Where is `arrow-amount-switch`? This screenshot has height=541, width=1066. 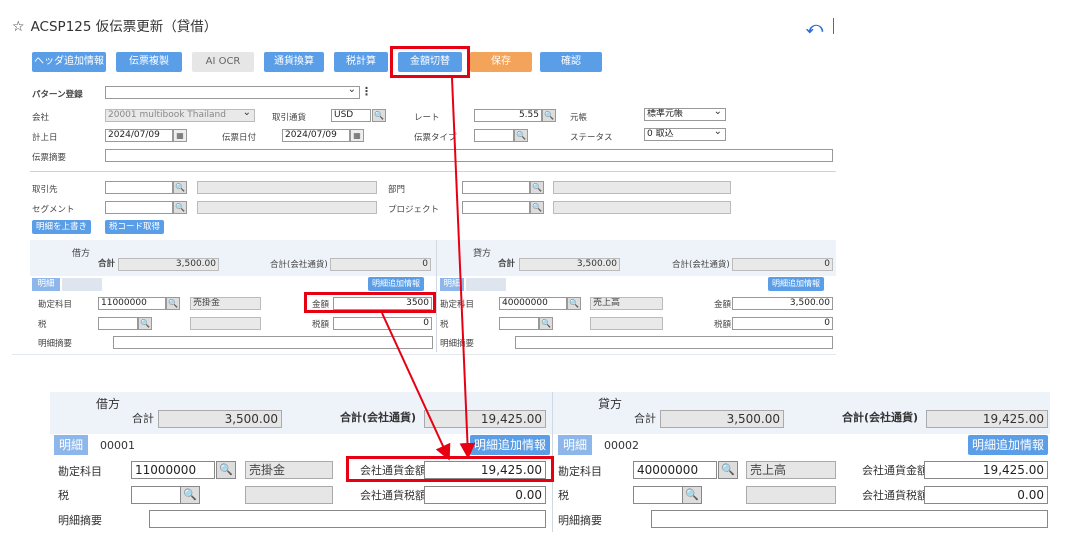 arrow-amount-switch is located at coordinates (463, 268).